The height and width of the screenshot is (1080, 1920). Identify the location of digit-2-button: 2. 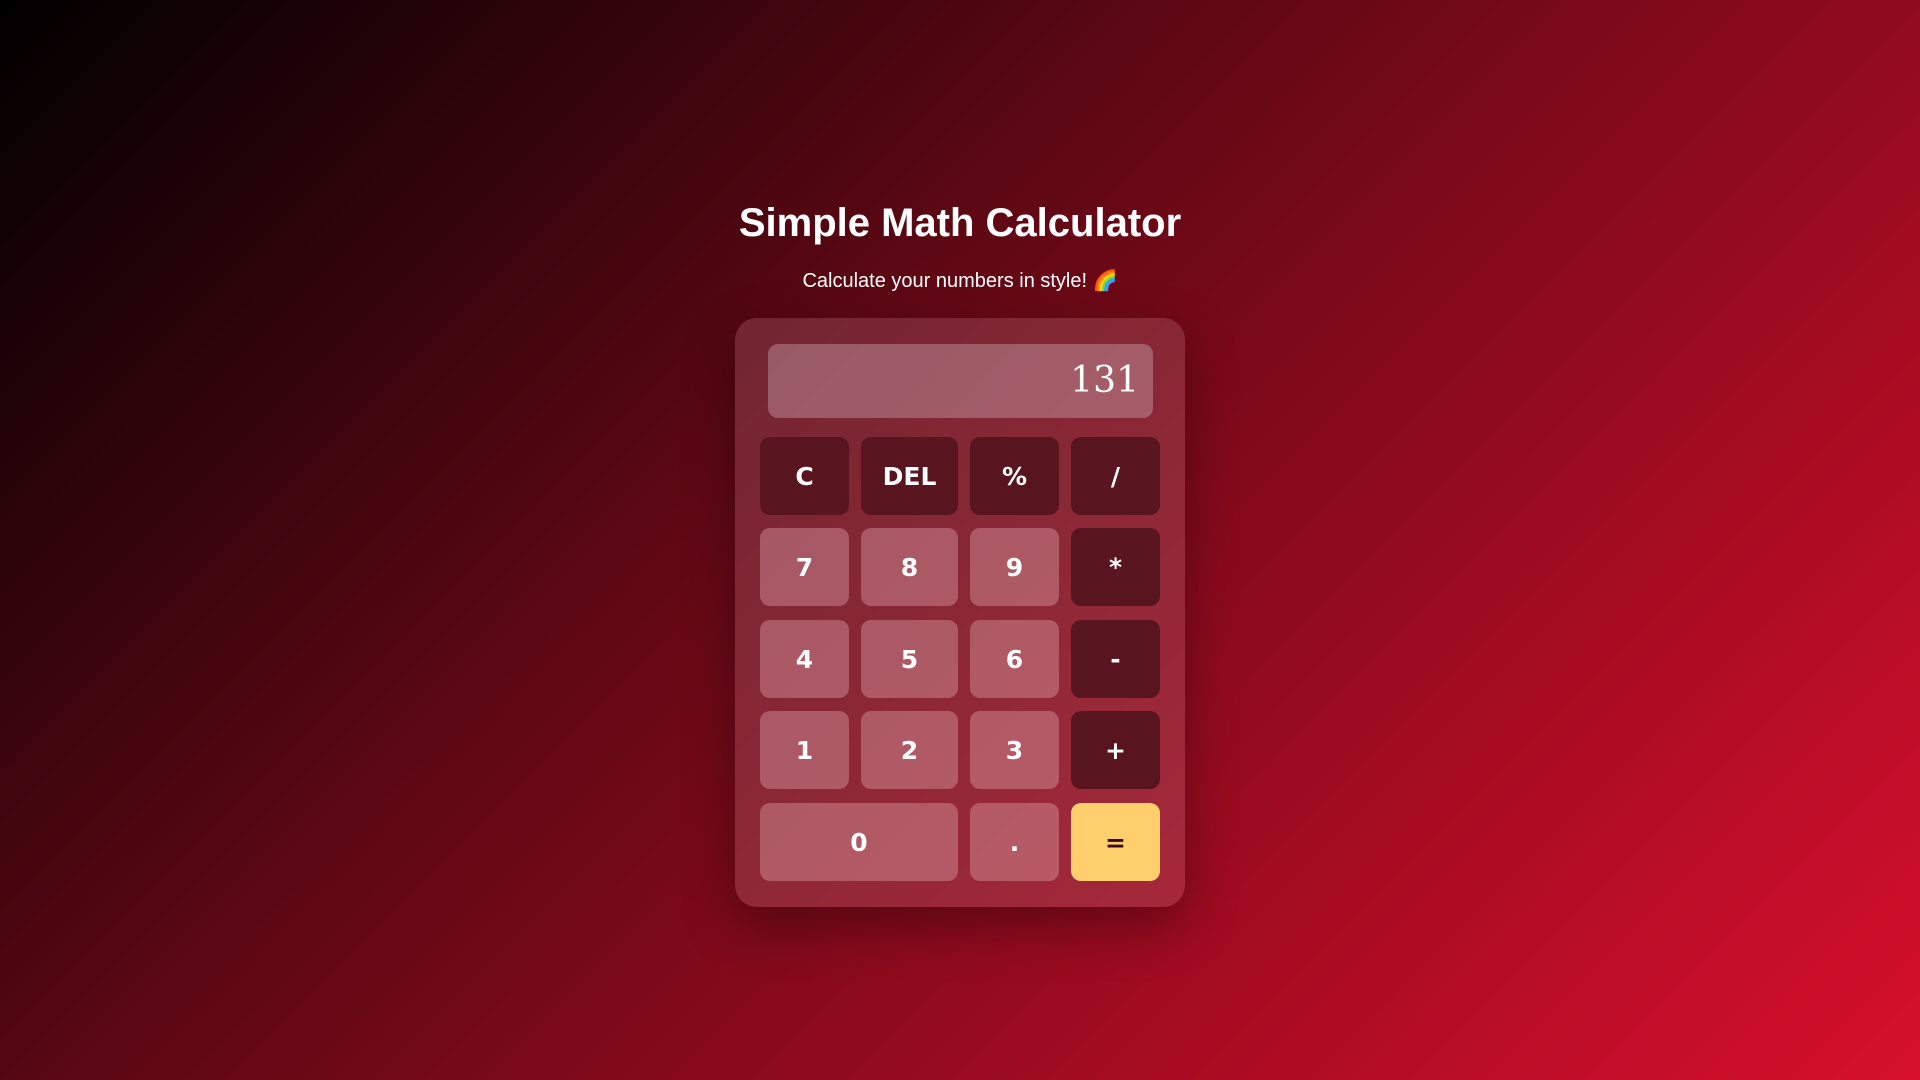
(909, 750).